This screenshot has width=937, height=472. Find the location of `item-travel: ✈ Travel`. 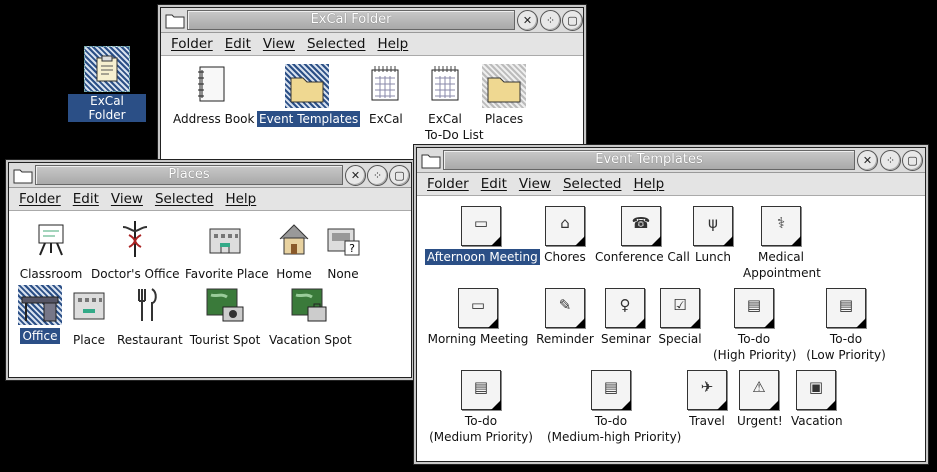

item-travel: ✈ Travel is located at coordinates (707, 399).